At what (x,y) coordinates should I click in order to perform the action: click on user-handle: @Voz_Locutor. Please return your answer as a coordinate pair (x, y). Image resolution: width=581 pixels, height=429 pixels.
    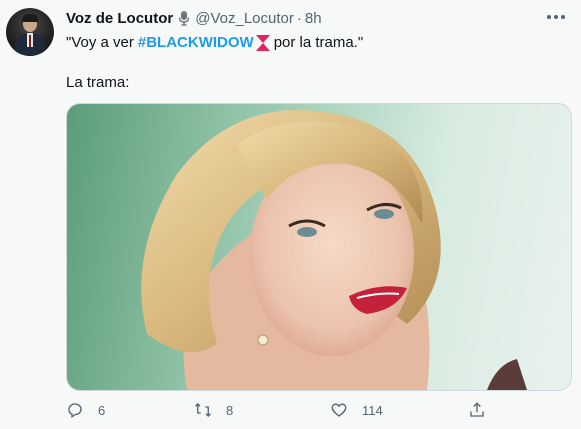
    Looking at the image, I should click on (244, 18).